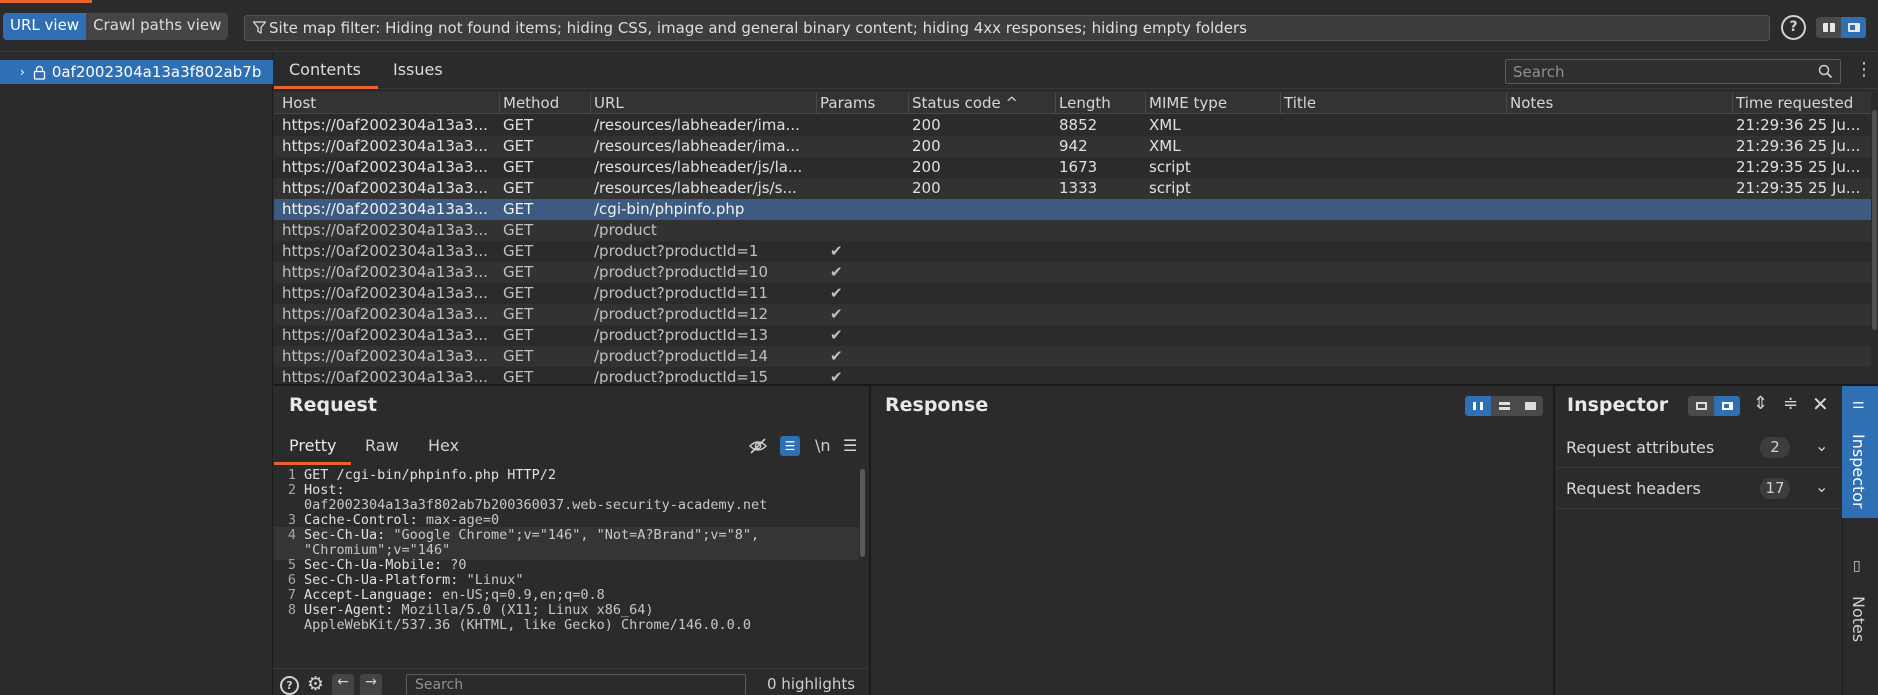 The width and height of the screenshot is (1878, 695). What do you see at coordinates (1085, 103) in the screenshot?
I see `column-header-length: Length` at bounding box center [1085, 103].